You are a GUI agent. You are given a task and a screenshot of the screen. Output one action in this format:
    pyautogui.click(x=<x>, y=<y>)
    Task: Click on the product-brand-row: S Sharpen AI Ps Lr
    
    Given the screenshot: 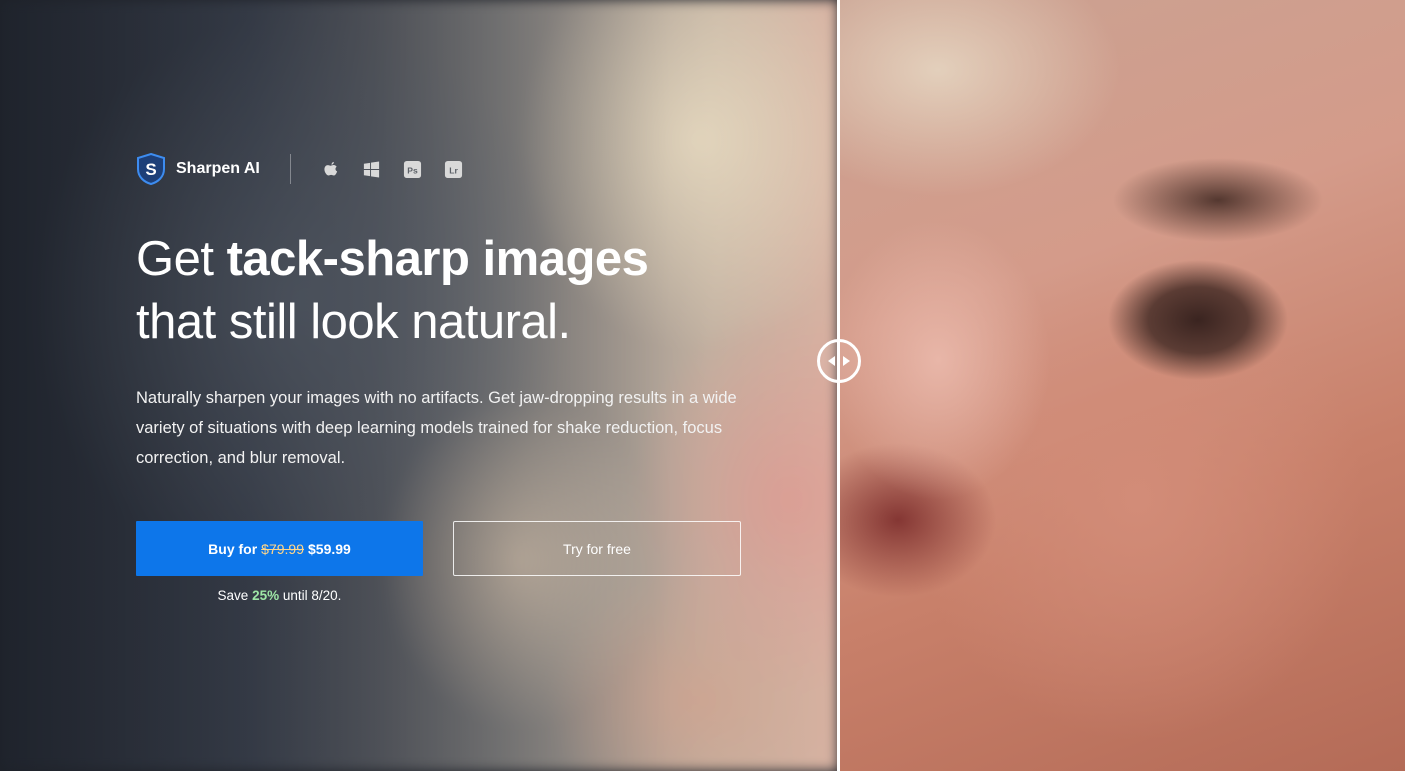 What is the action you would take?
    pyautogui.click(x=299, y=169)
    